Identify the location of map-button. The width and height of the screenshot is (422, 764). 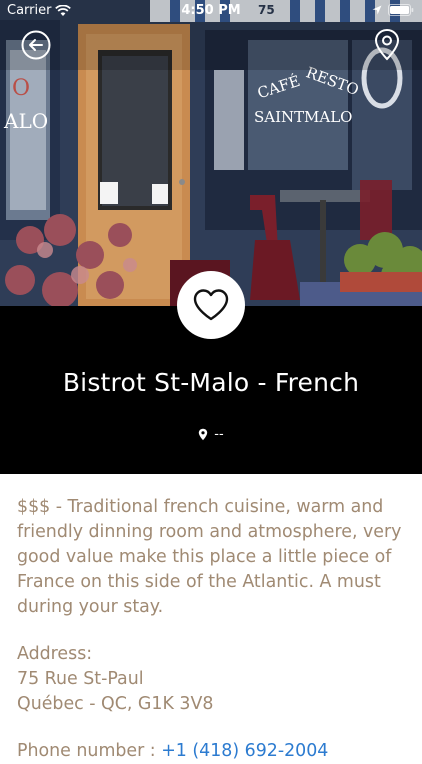
(387, 45).